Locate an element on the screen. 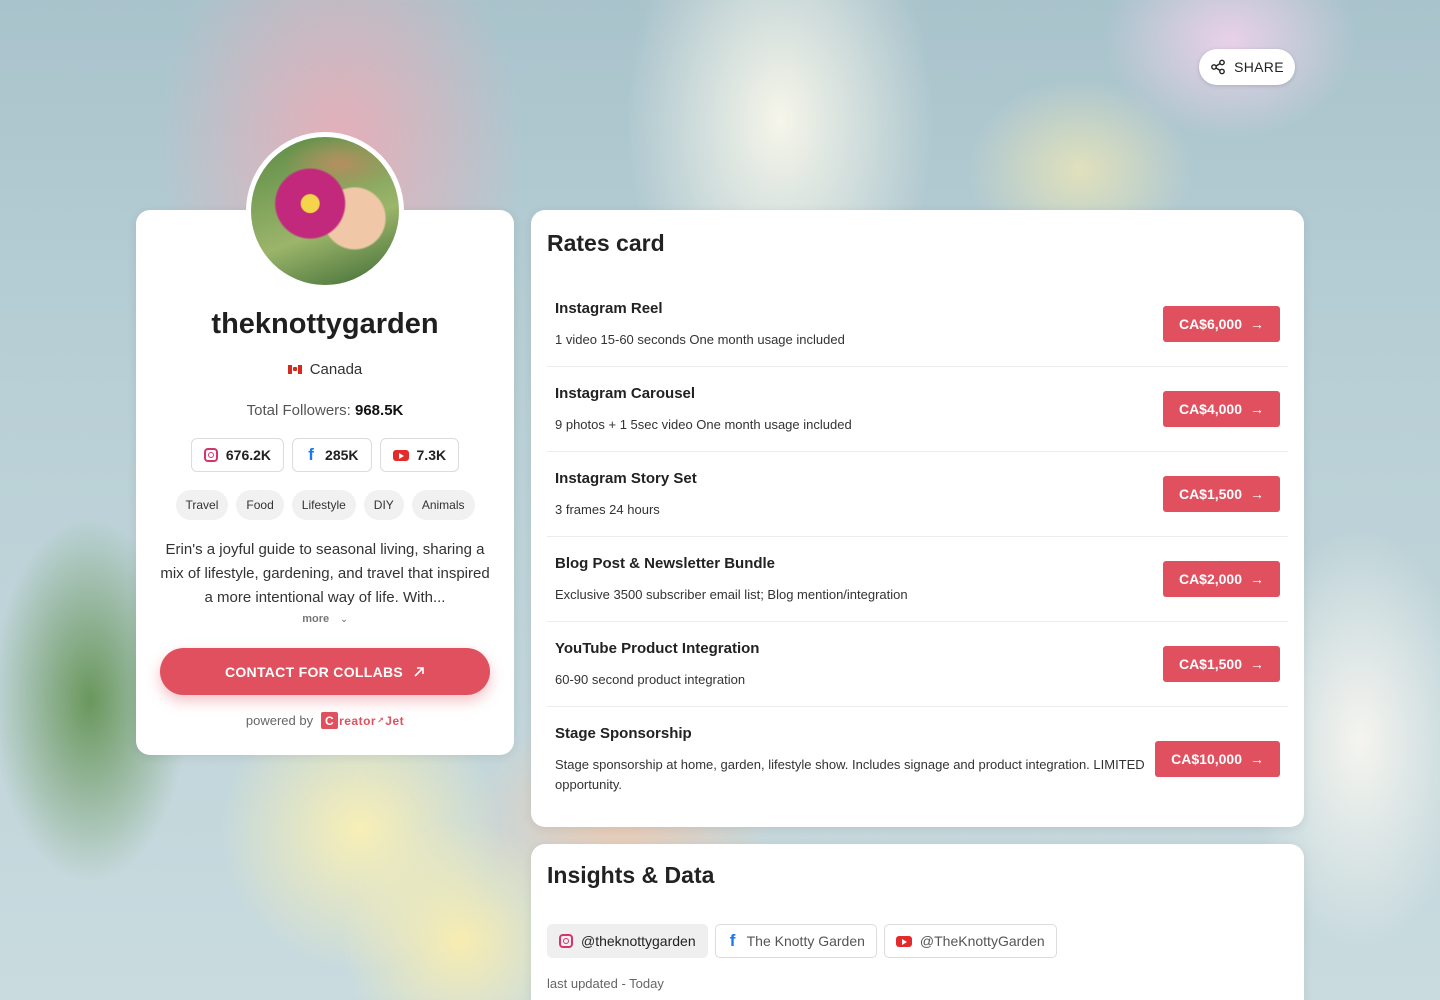 The image size is (1440, 1000). tag-travel: Travel is located at coordinates (202, 505).